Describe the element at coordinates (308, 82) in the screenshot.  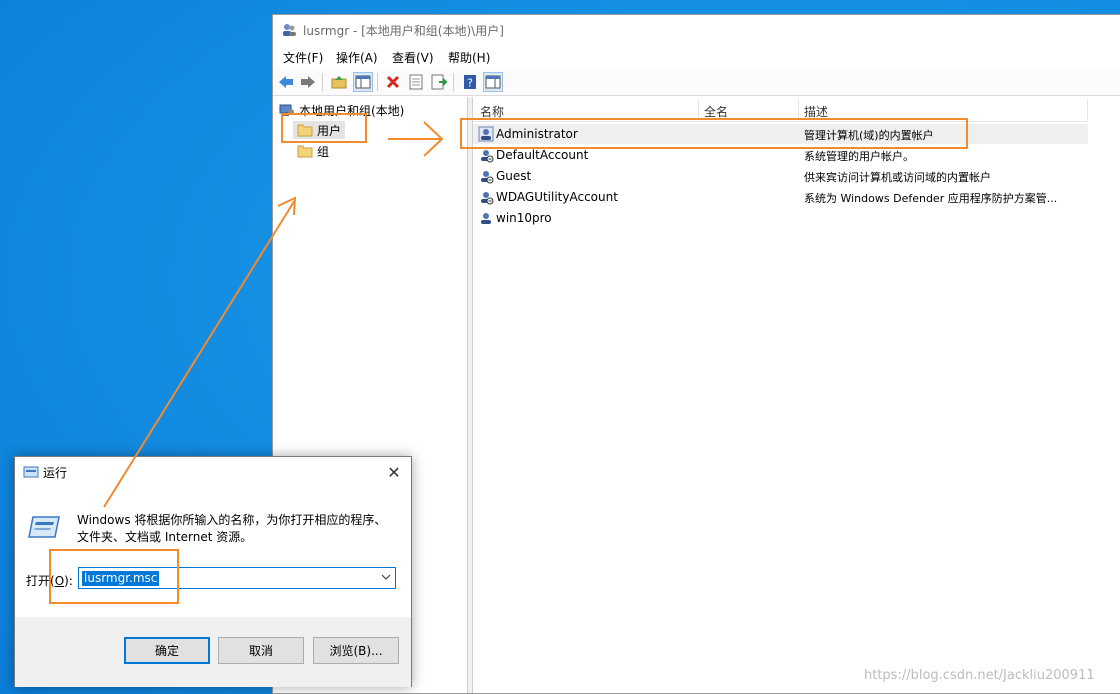
I see `forward-arrow-icon` at that location.